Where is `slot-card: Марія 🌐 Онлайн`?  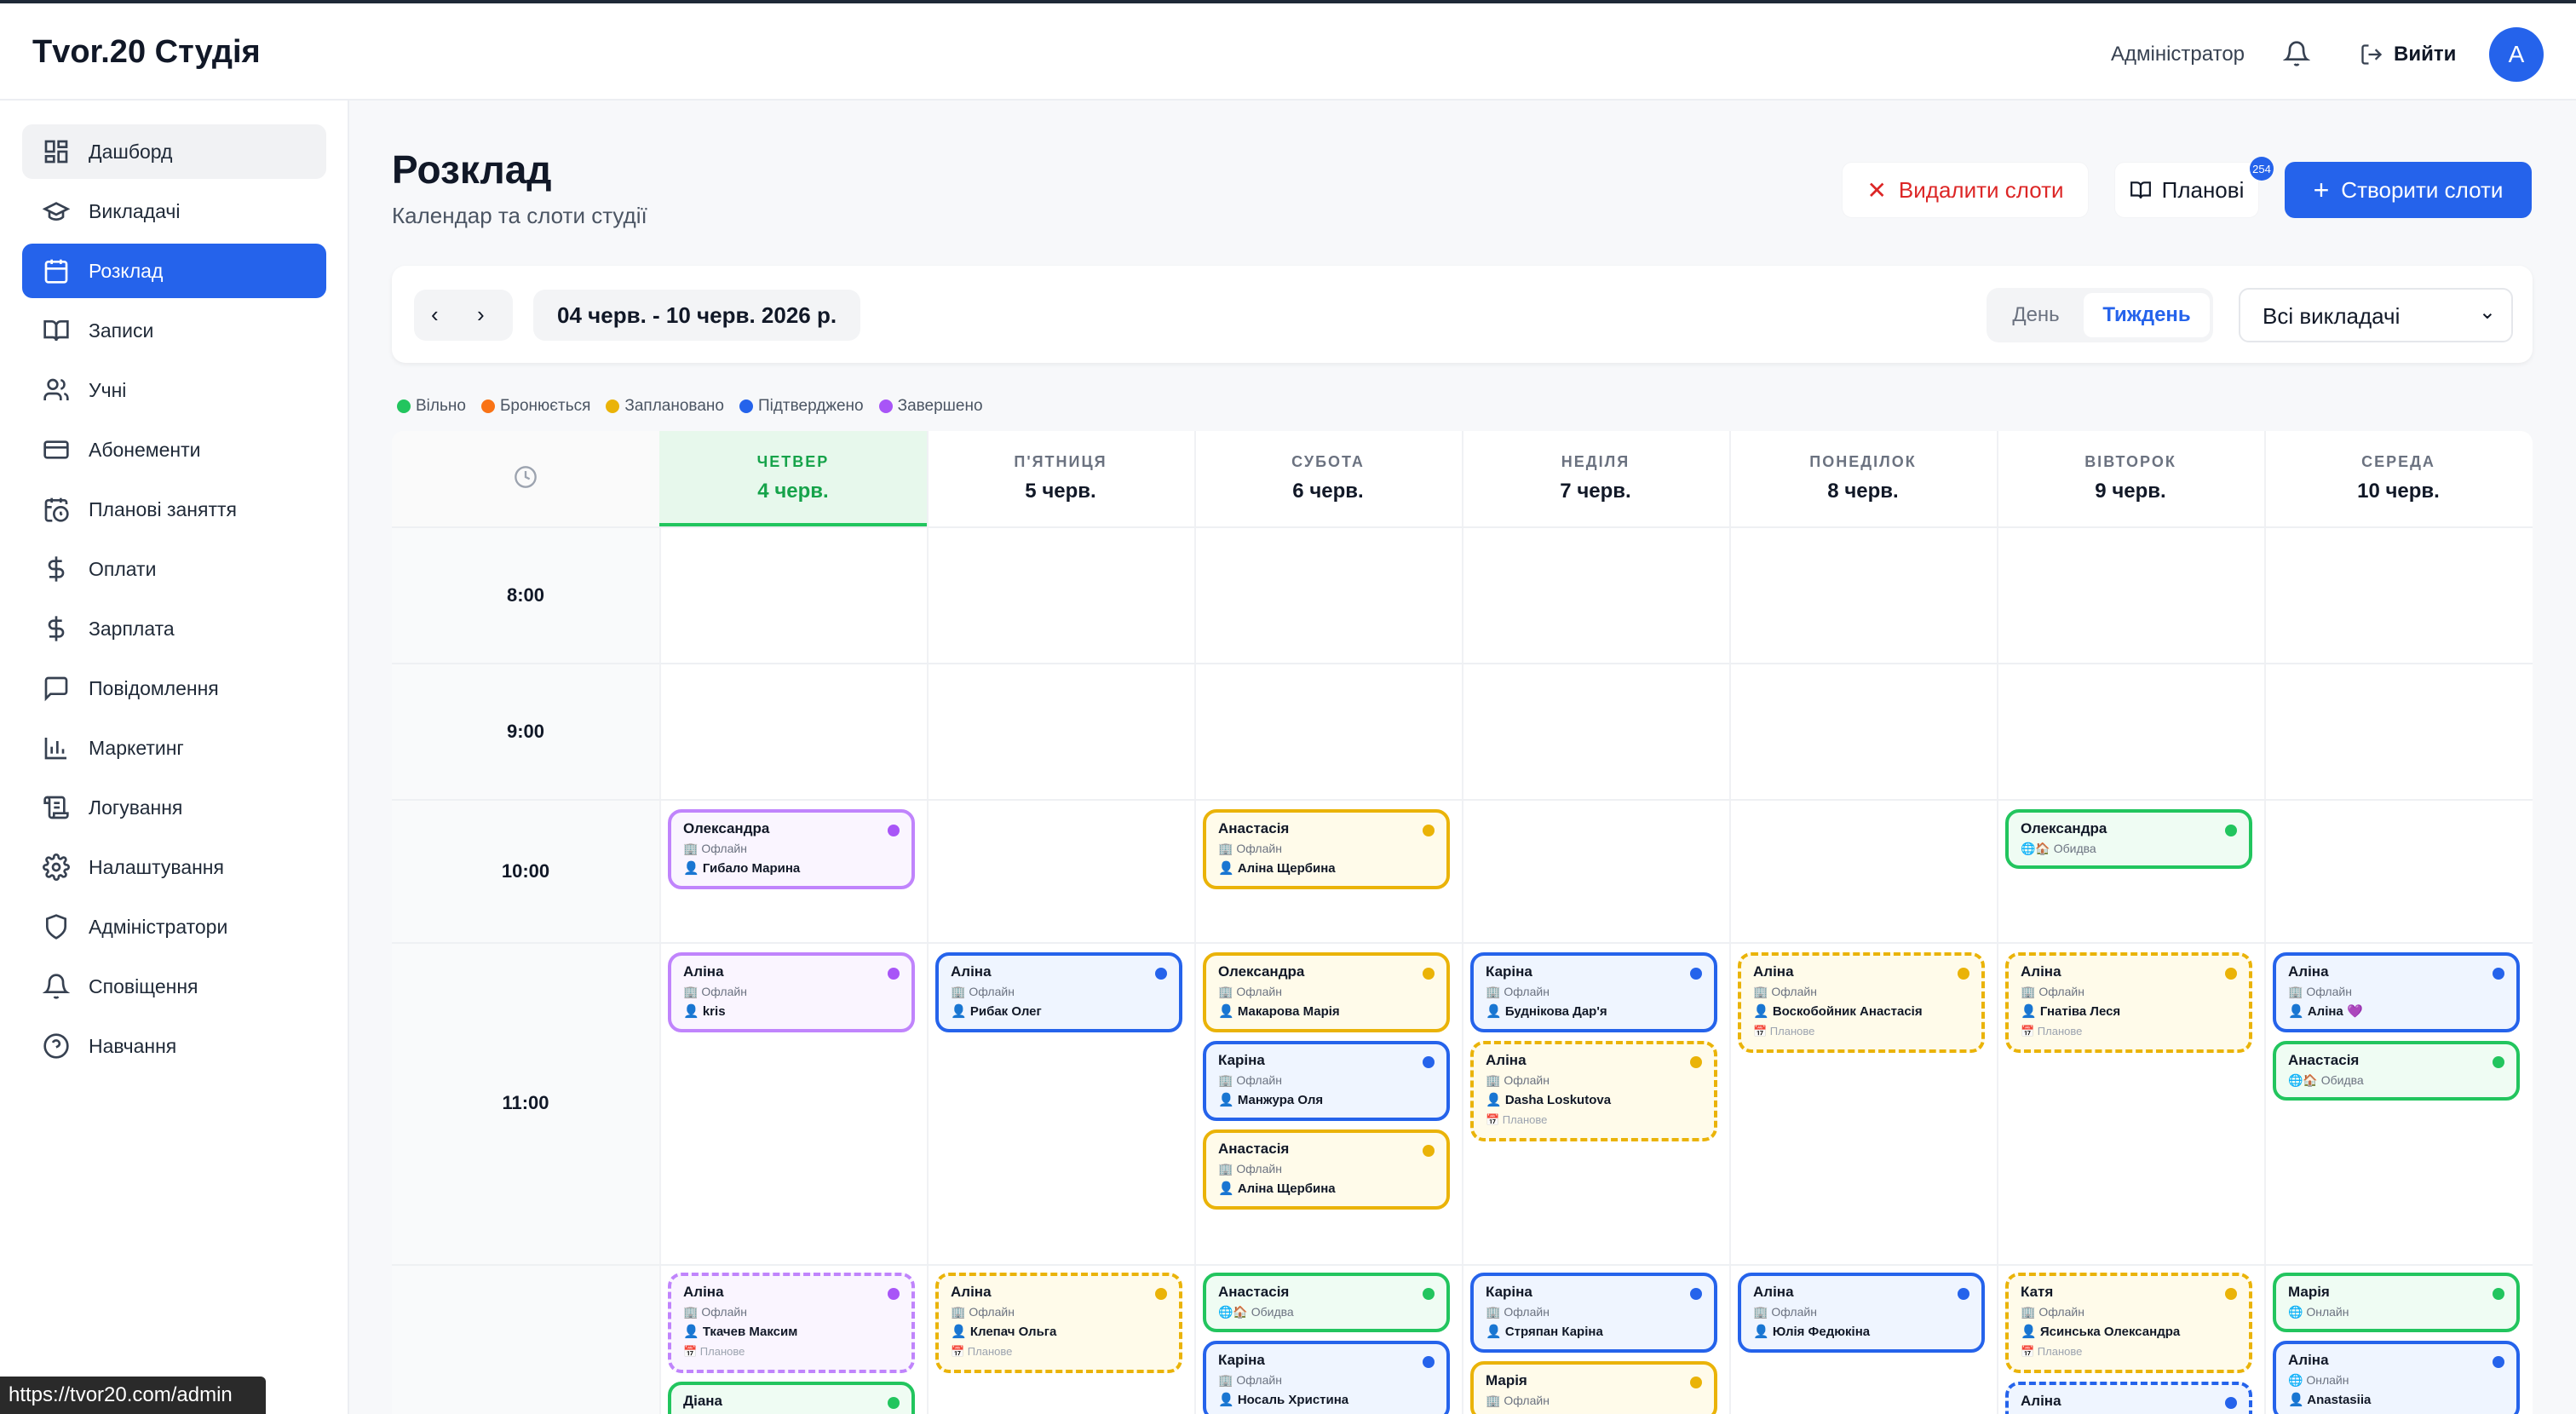
slot-card: Марія 🌐 Онлайн is located at coordinates (2397, 1302).